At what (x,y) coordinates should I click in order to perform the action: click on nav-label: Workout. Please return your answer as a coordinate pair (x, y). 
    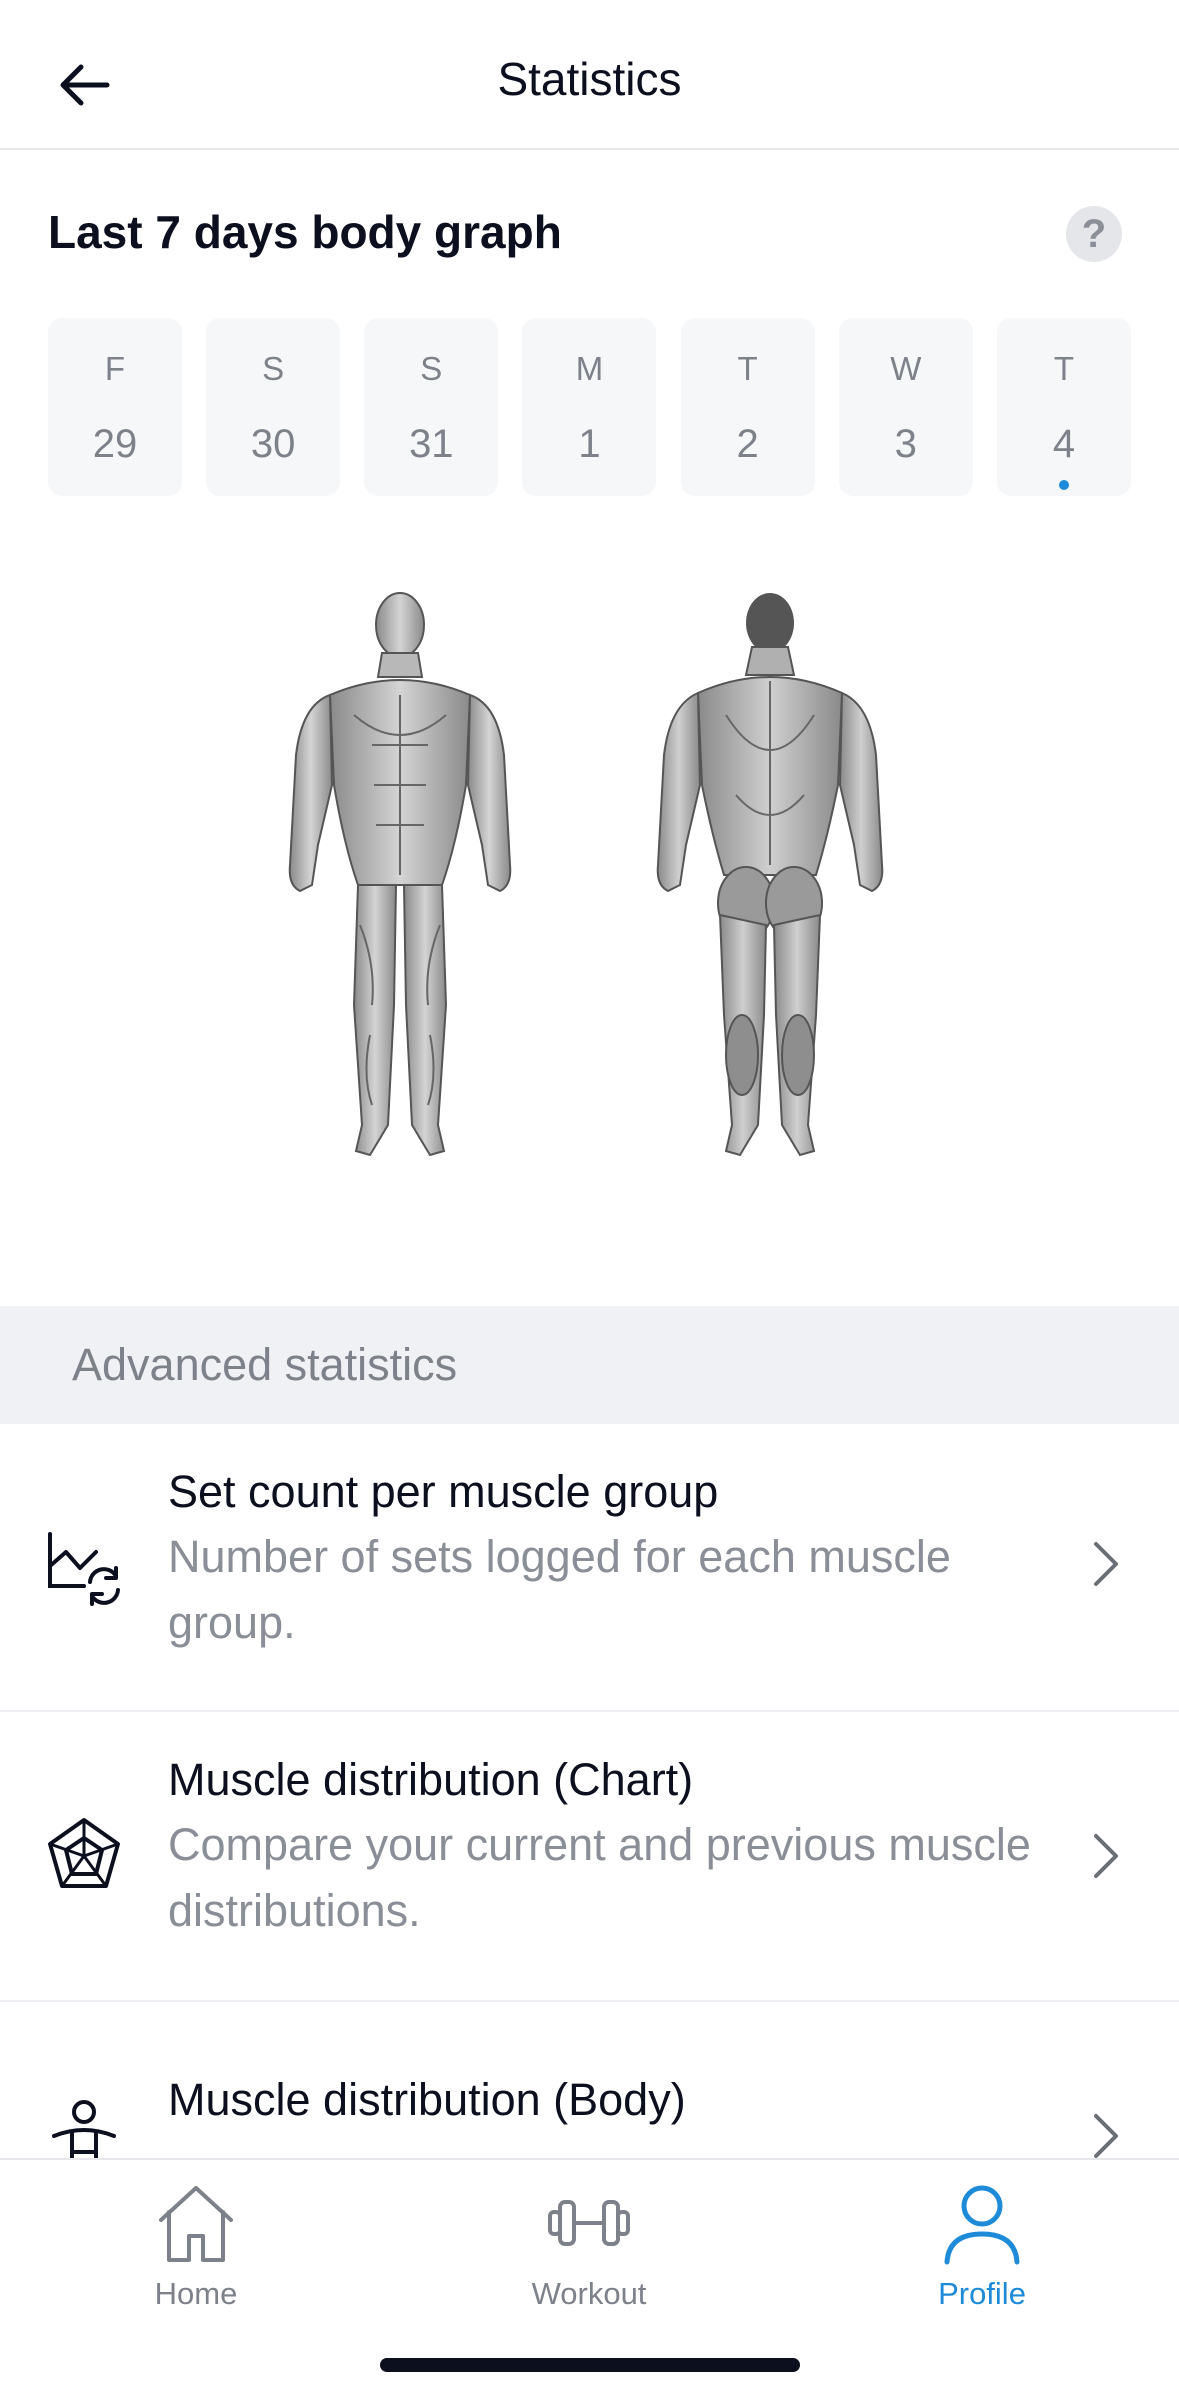
    Looking at the image, I should click on (589, 2293).